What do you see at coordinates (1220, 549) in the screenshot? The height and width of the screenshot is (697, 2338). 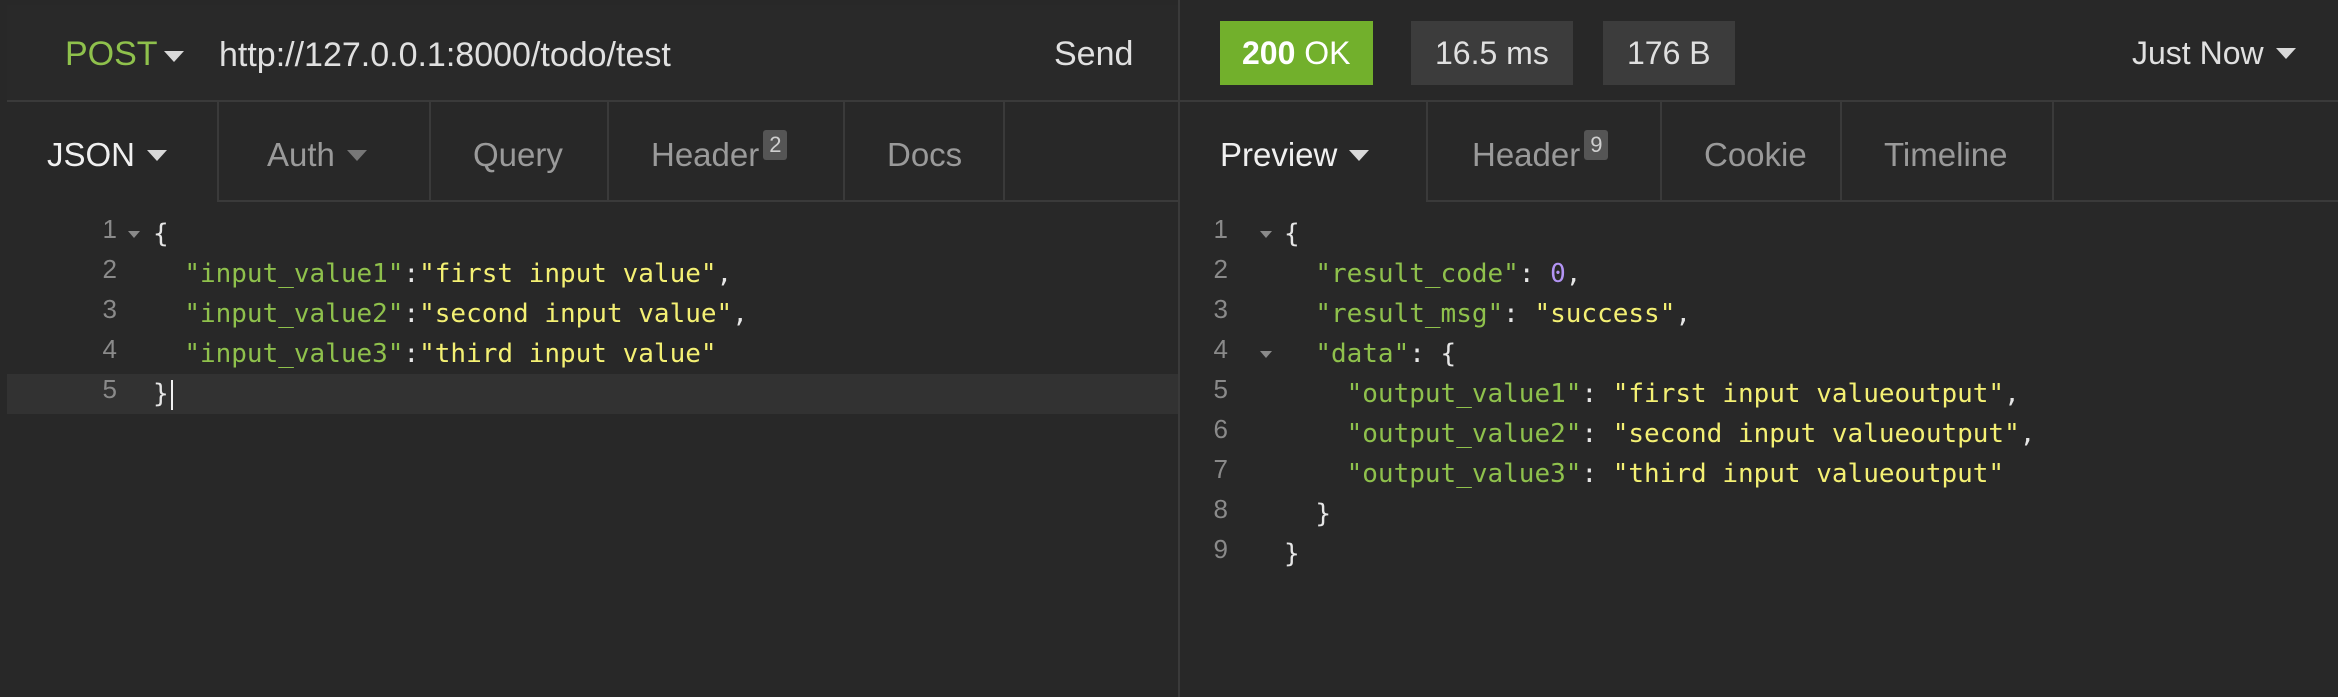 I see `line-number: 9` at bounding box center [1220, 549].